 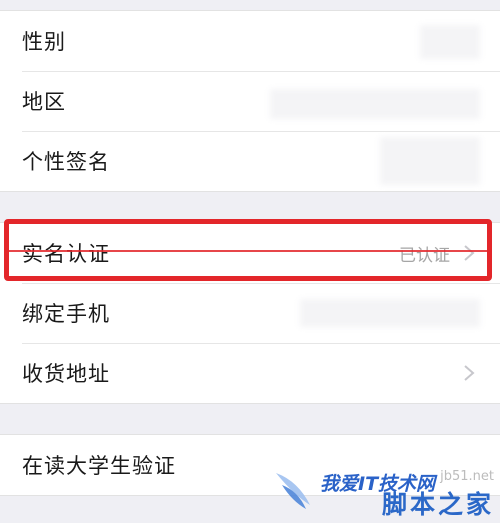 I want to click on student-verify-label: 在读大学生验证, so click(x=99, y=466).